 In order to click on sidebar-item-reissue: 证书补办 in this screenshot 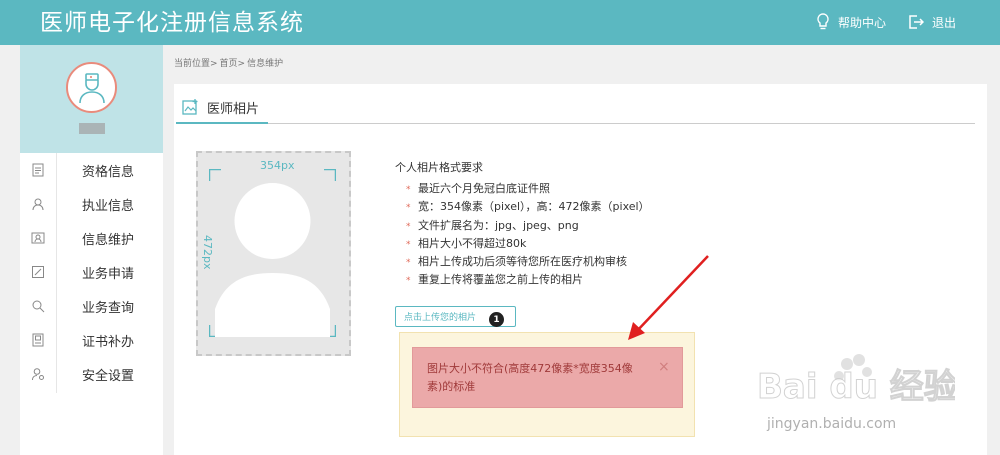, I will do `click(91, 340)`.